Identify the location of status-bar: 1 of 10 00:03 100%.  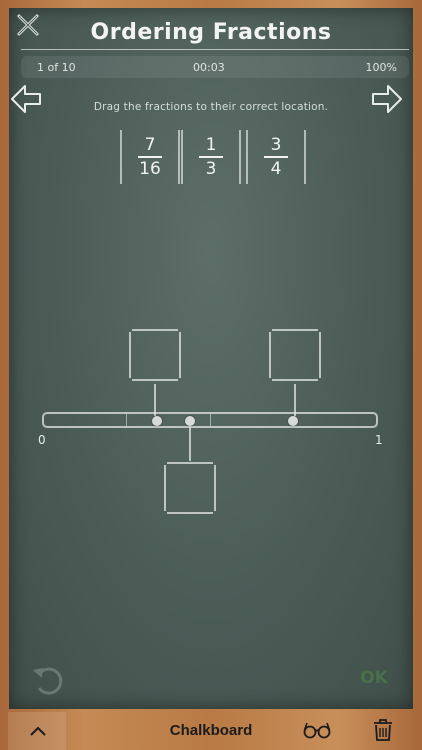
(215, 67).